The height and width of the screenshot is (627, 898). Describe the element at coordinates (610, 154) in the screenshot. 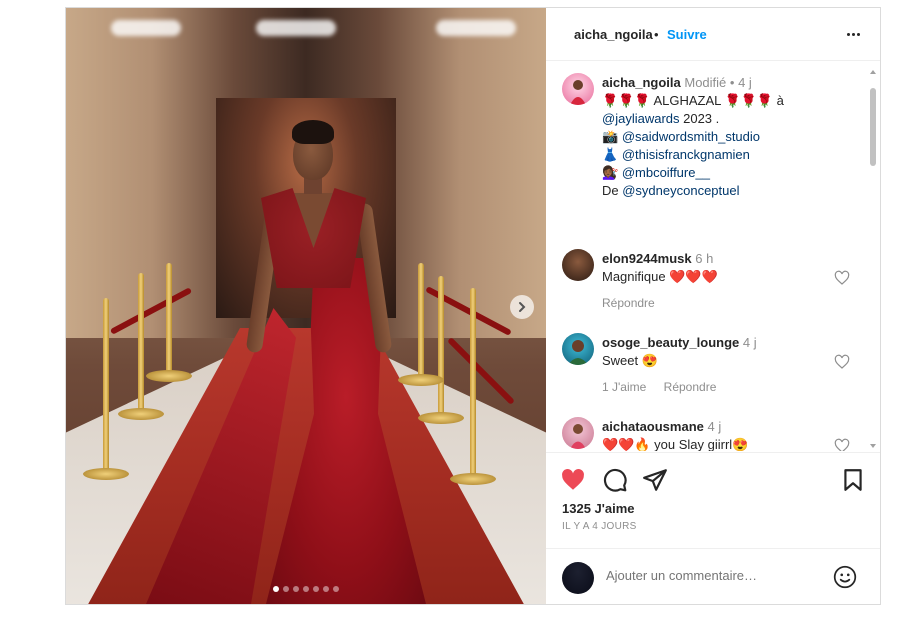

I see `dress-emoji: 👗` at that location.